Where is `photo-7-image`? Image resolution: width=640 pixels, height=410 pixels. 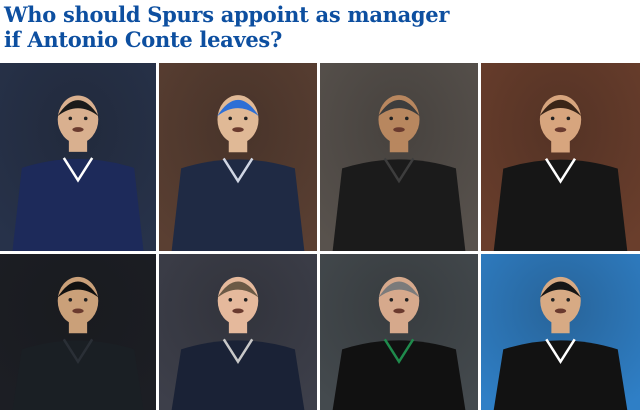 photo-7-image is located at coordinates (399, 332).